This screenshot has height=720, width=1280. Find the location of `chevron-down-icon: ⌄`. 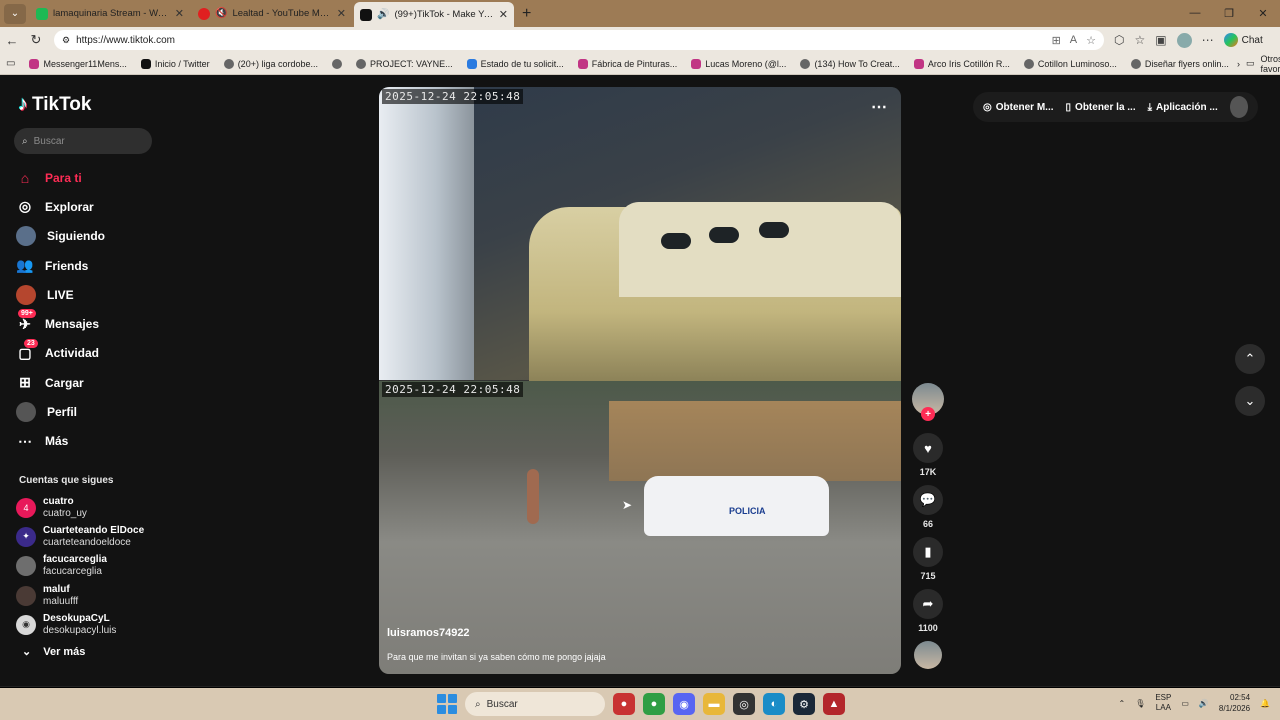

chevron-down-icon: ⌄ is located at coordinates (1250, 400).